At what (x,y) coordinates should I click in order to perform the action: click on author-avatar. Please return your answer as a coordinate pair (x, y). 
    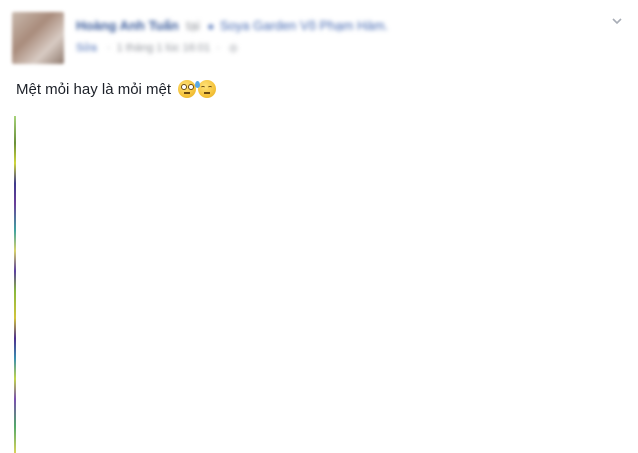
    Looking at the image, I should click on (38, 38).